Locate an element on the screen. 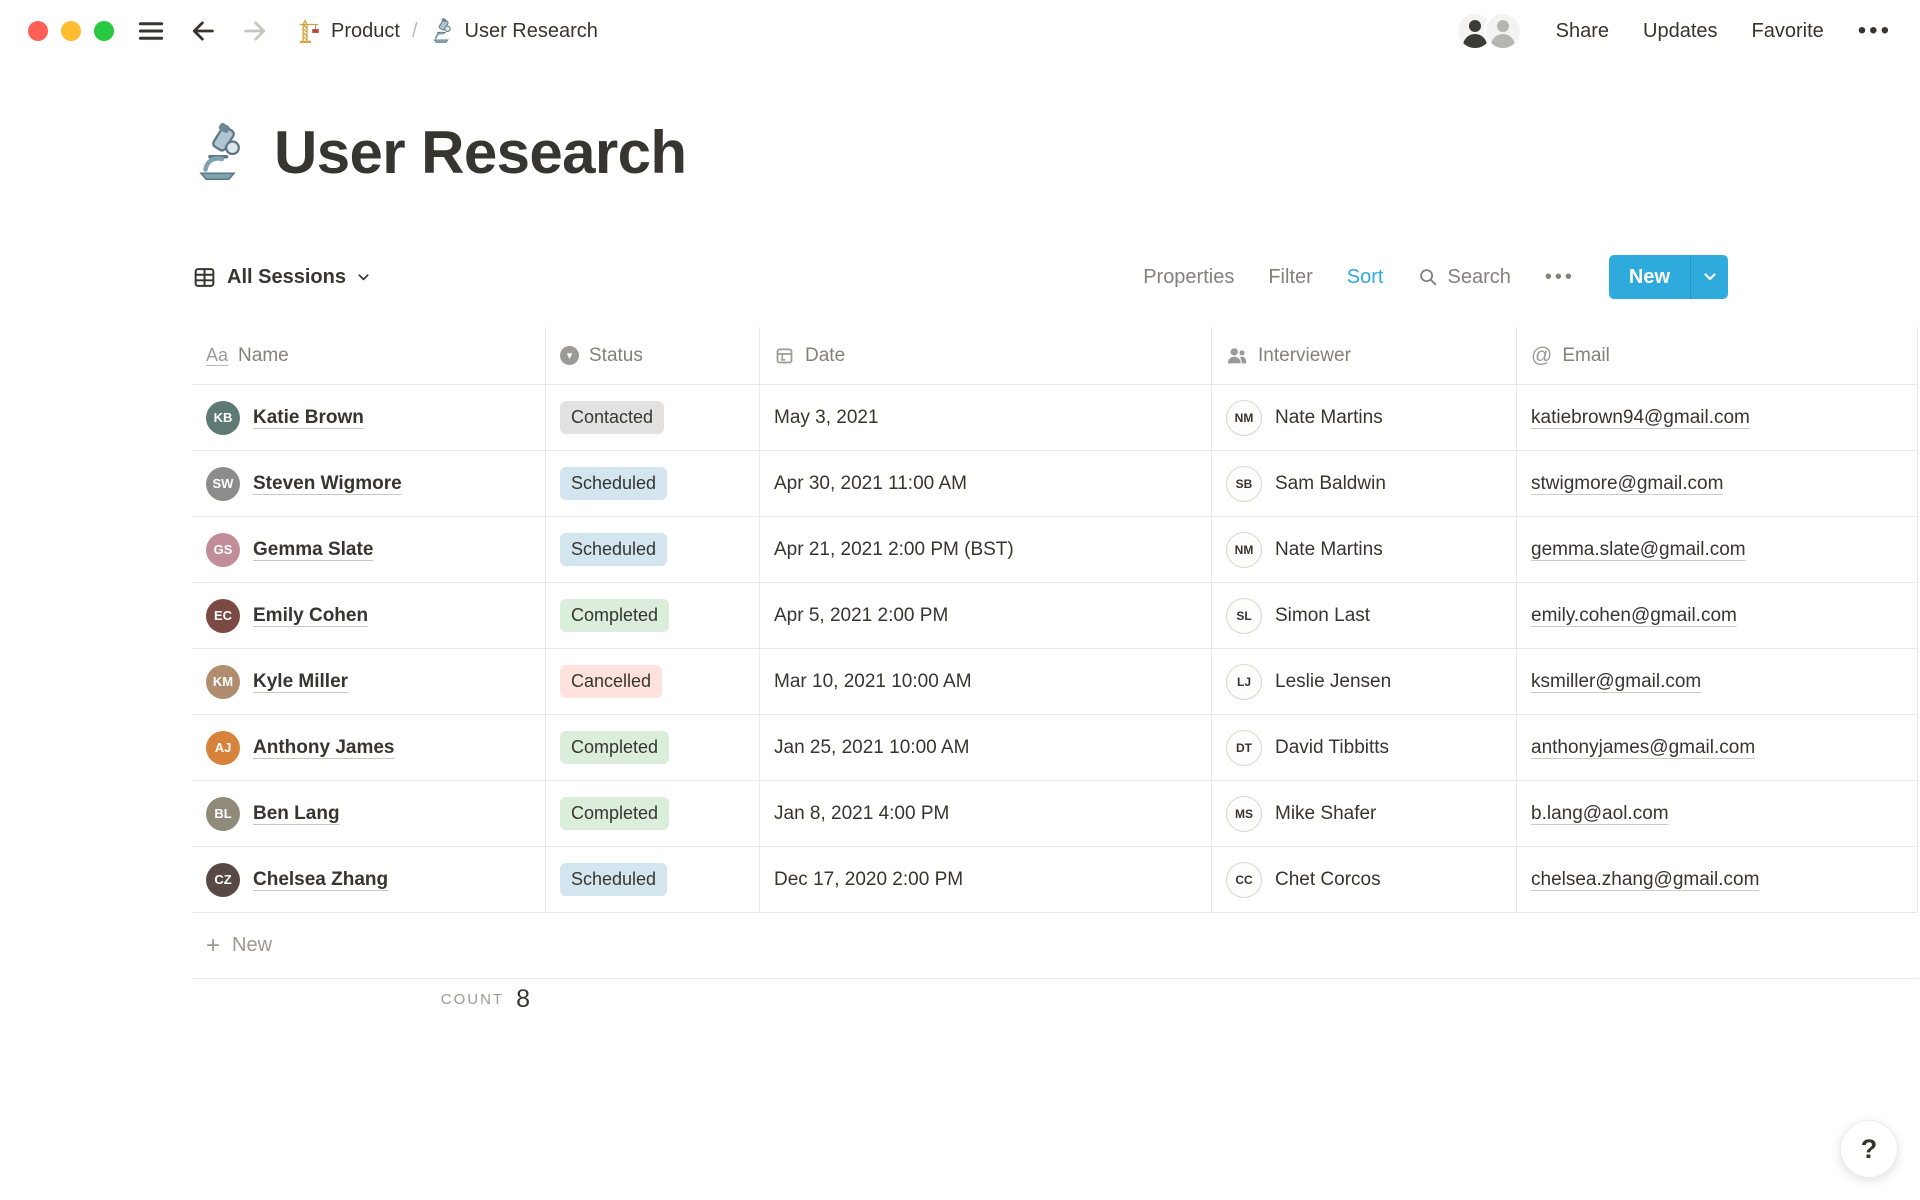 The width and height of the screenshot is (1920, 1200). email-cell: katiebrown94@gmail.com is located at coordinates (1717, 417).